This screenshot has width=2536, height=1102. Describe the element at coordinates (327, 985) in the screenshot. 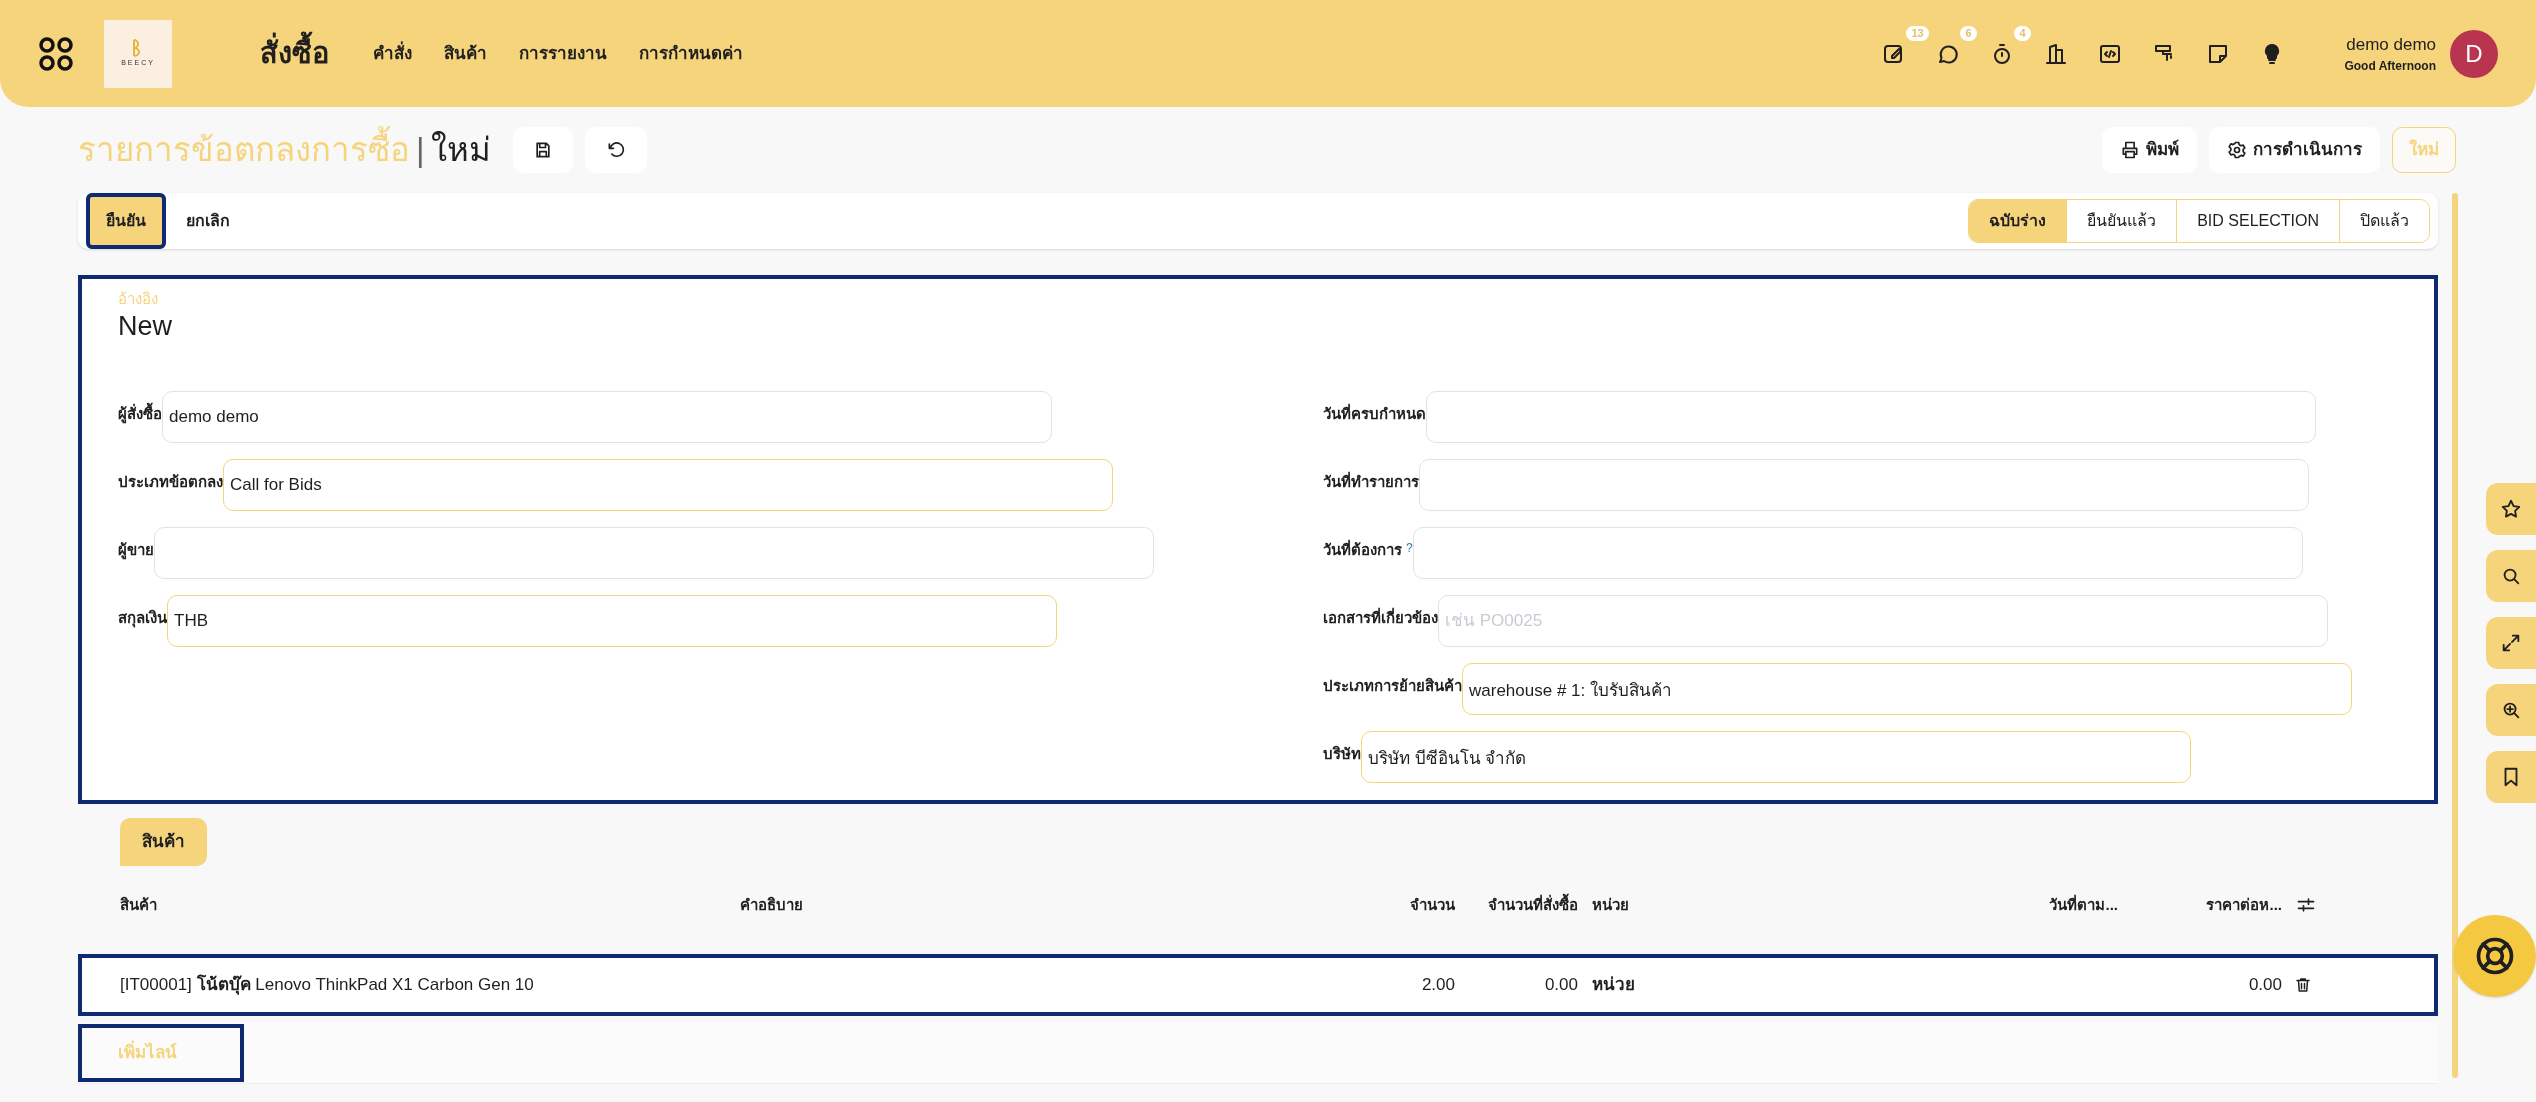

I see `table-cell-text: [IT00001] โน้ตบุ๊ค Lenovo ThinkPad X1 Carbon Gen 10` at that location.